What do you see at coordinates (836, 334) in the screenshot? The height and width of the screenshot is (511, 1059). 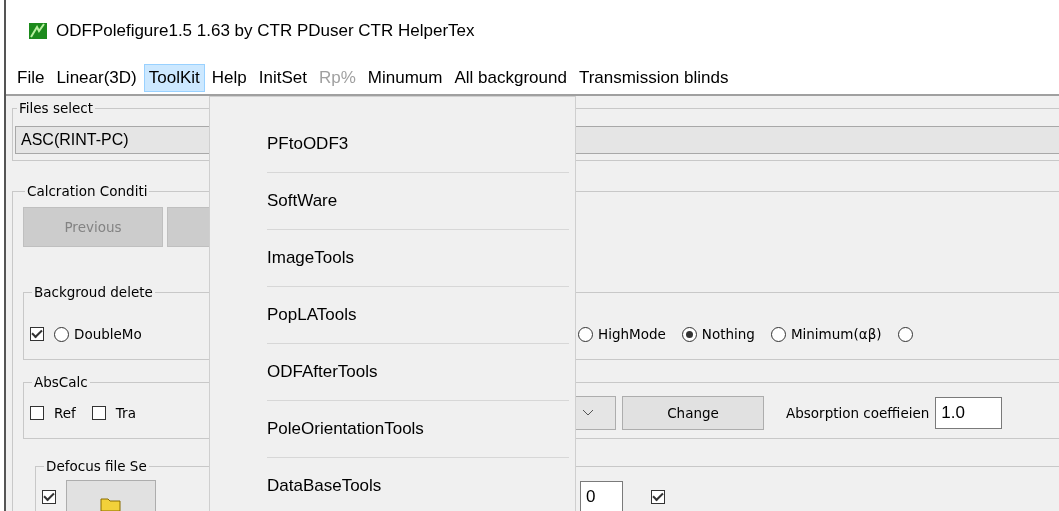 I see `option-label: Minimum(αβ)` at bounding box center [836, 334].